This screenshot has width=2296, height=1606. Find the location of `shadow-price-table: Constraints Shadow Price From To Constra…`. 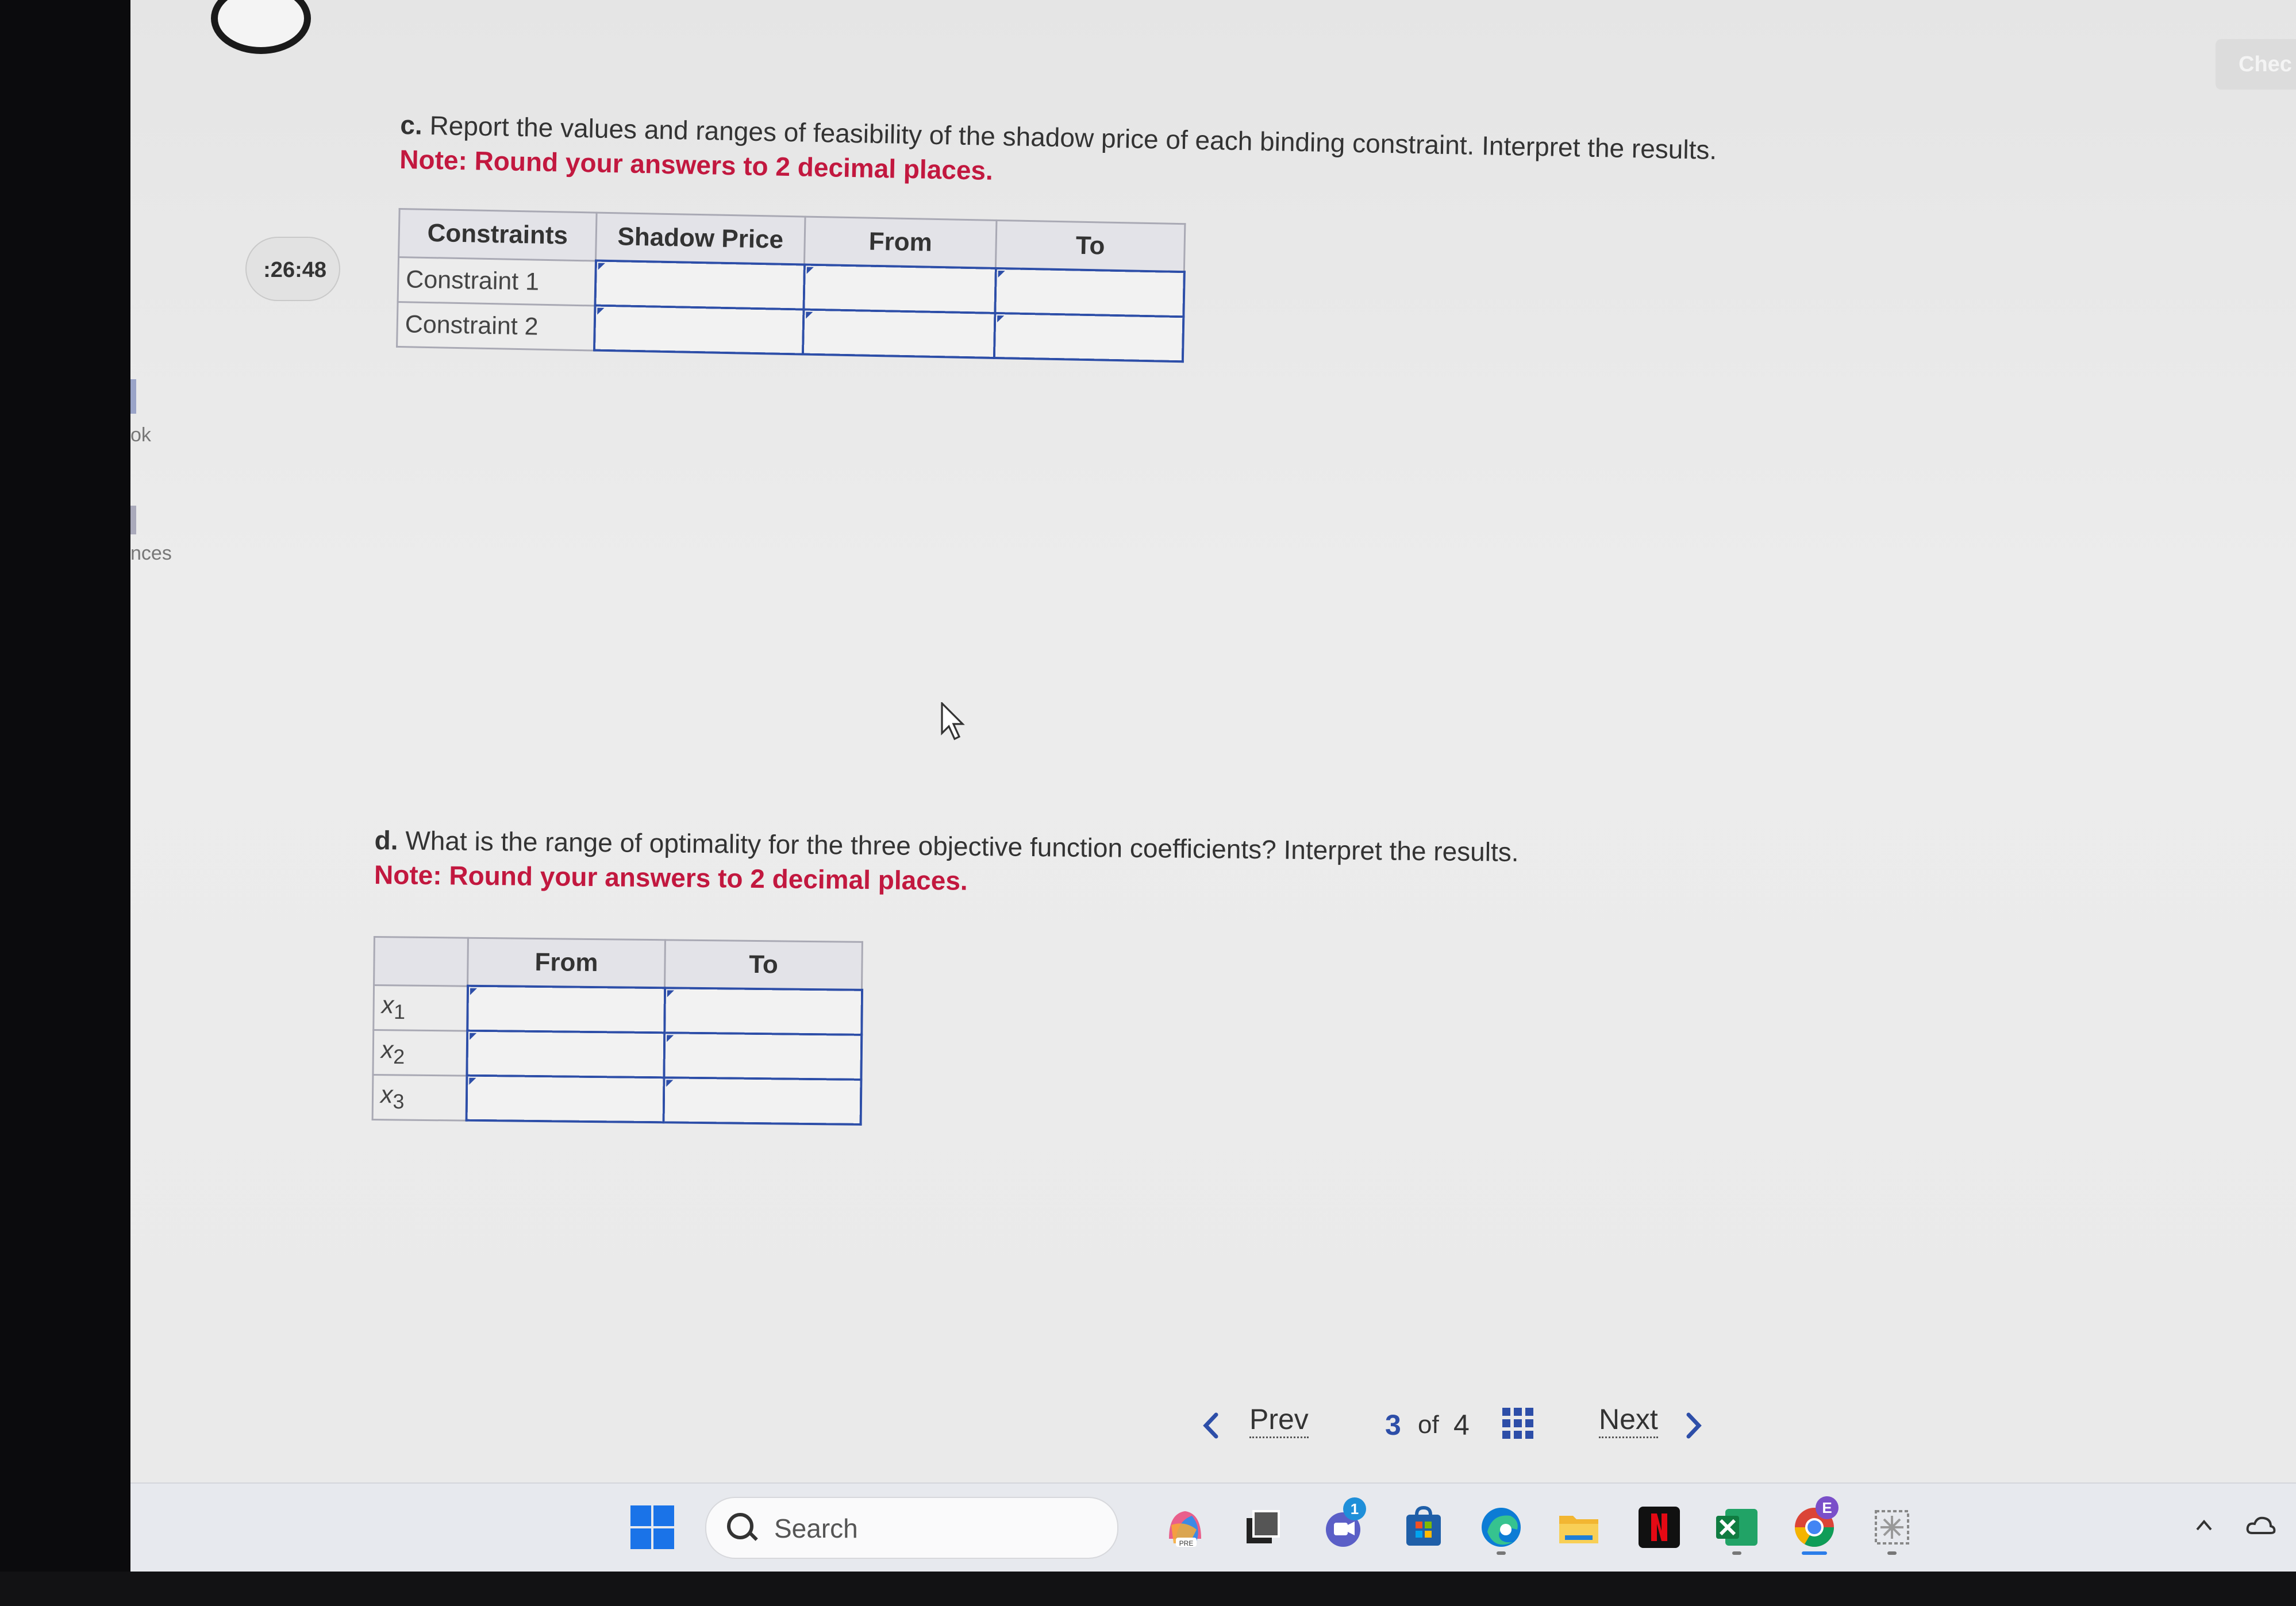

shadow-price-table: Constraints Shadow Price From To Constra… is located at coordinates (791, 286).